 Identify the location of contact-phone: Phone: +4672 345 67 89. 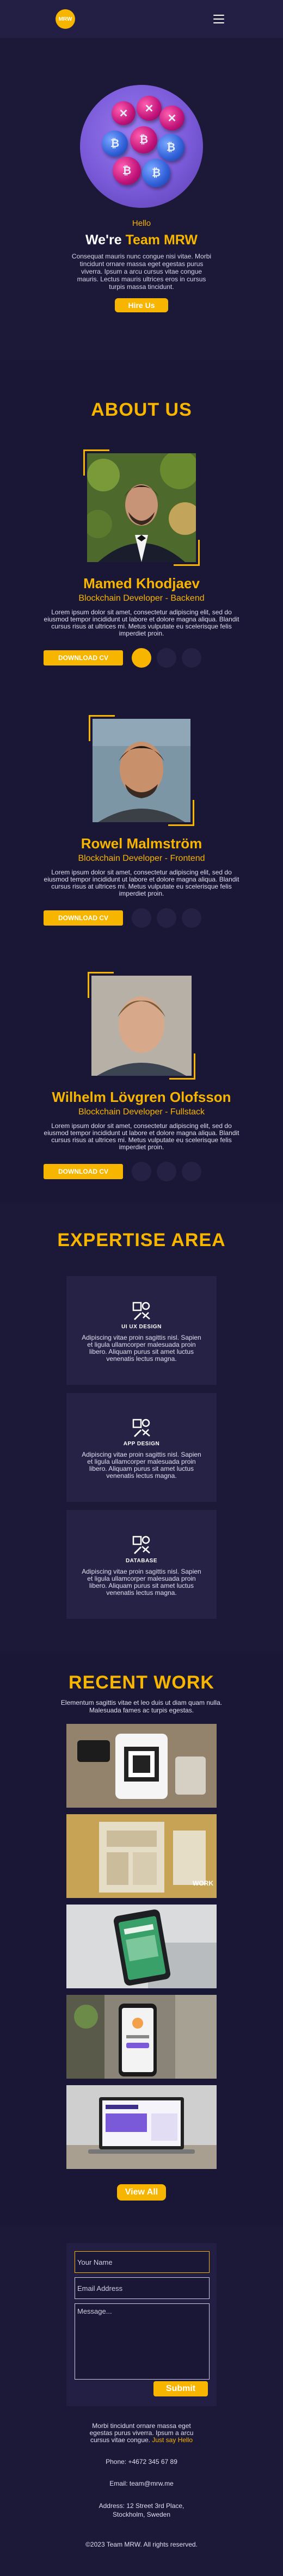
(141, 2462).